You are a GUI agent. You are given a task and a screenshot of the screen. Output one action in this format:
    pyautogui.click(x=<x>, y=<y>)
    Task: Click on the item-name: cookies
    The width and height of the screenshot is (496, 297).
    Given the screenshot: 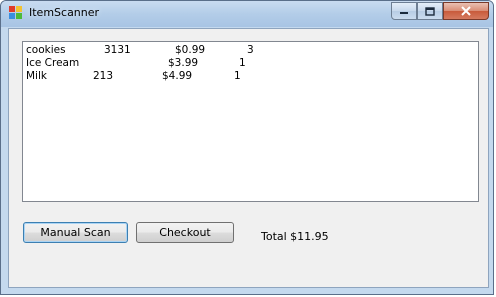 What is the action you would take?
    pyautogui.click(x=46, y=50)
    